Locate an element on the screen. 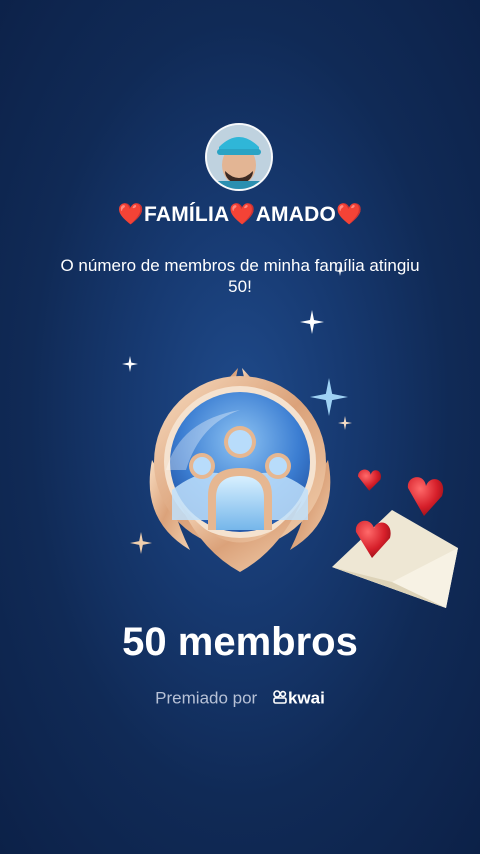  avatar-photo is located at coordinates (239, 157).